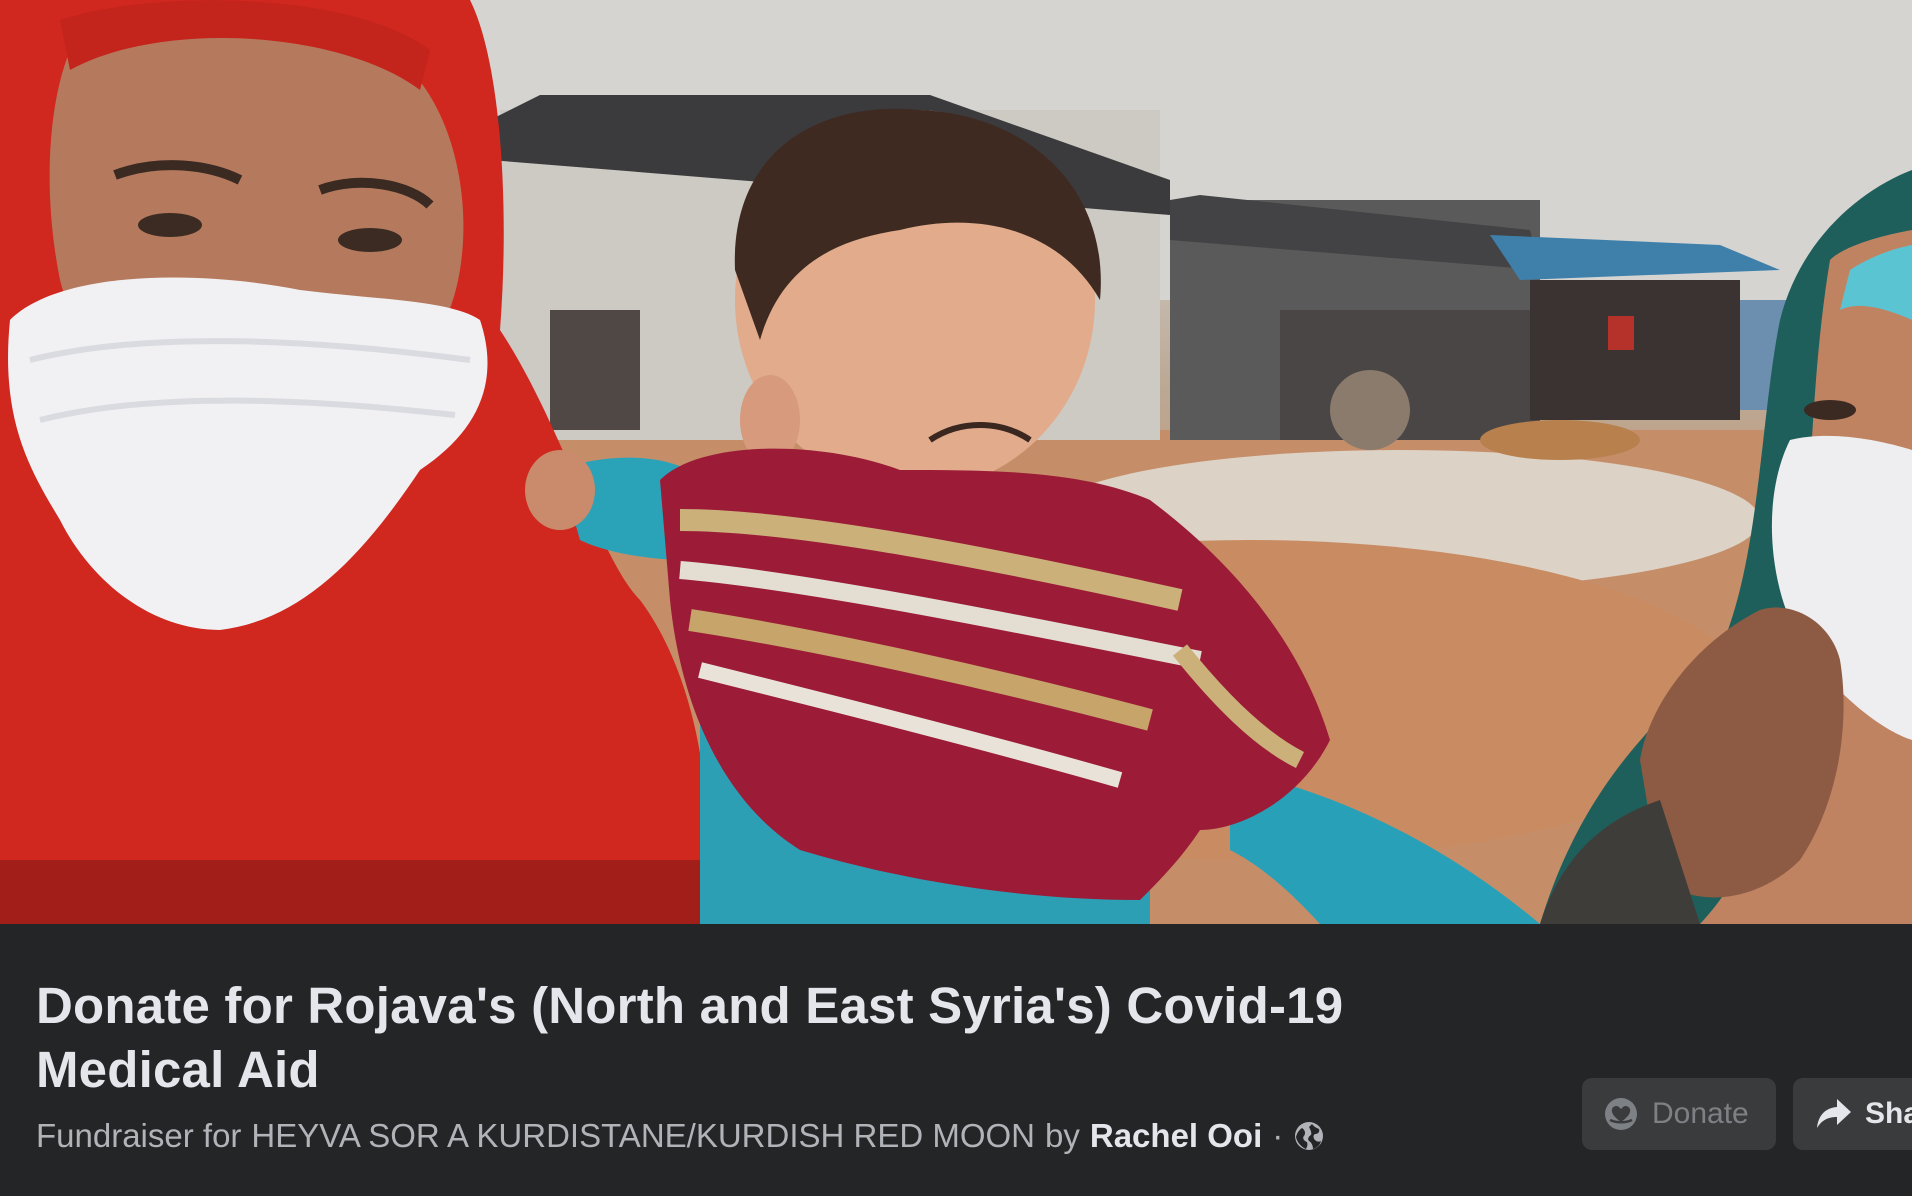 The height and width of the screenshot is (1196, 1912). What do you see at coordinates (1888, 1113) in the screenshot?
I see `share-button-label: Sha` at bounding box center [1888, 1113].